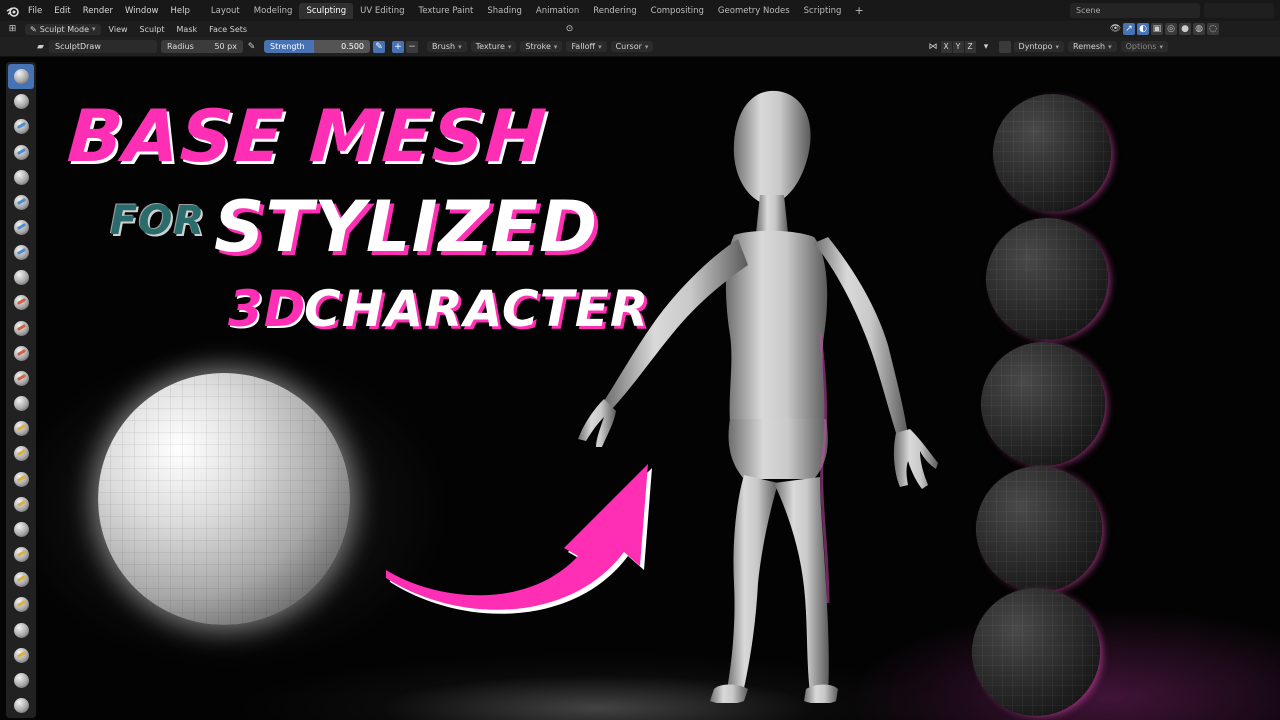 This screenshot has height=720, width=1280. I want to click on tab-shading: Shading, so click(504, 11).